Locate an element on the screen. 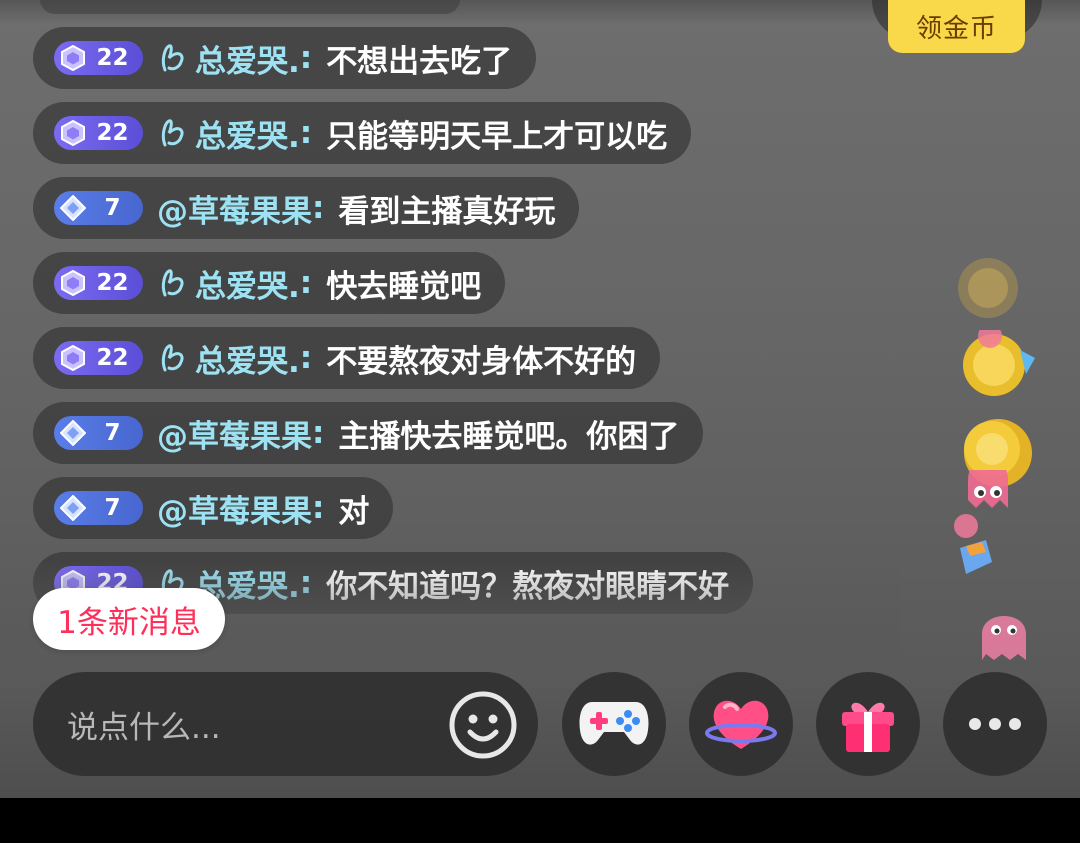 The height and width of the screenshot is (843, 1080). chat-message: 7 @草莓果果: 看到主播真好玩 is located at coordinates (306, 208).